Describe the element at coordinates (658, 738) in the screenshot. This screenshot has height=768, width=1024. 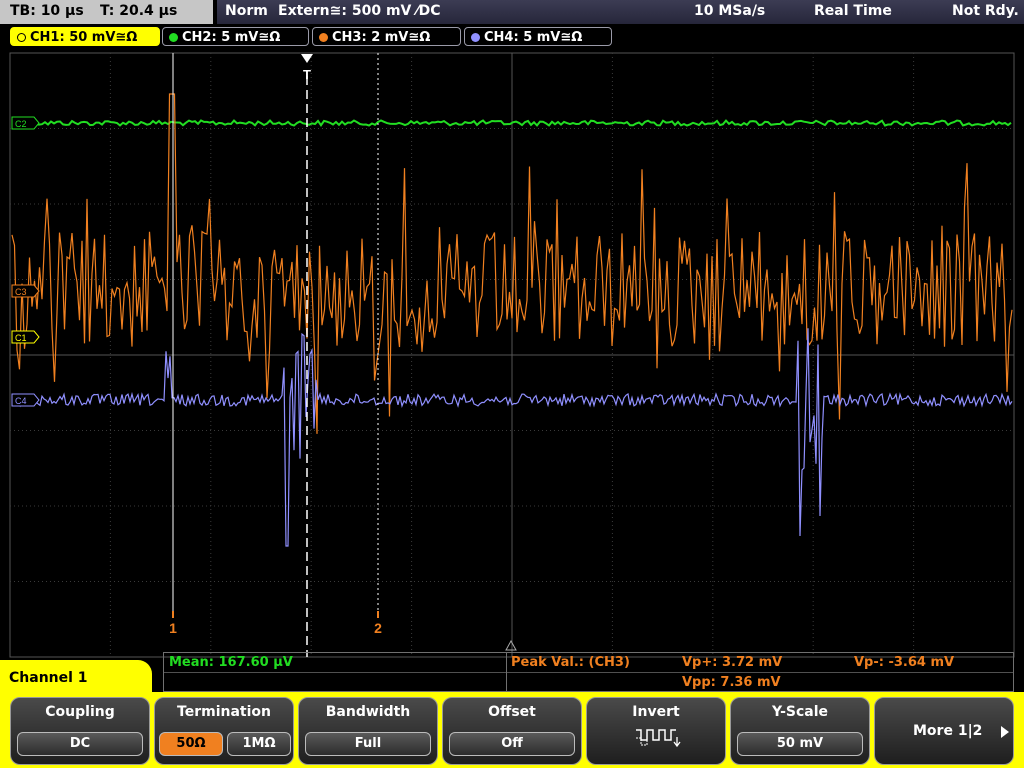
I see `square-wave-invert-icon` at that location.